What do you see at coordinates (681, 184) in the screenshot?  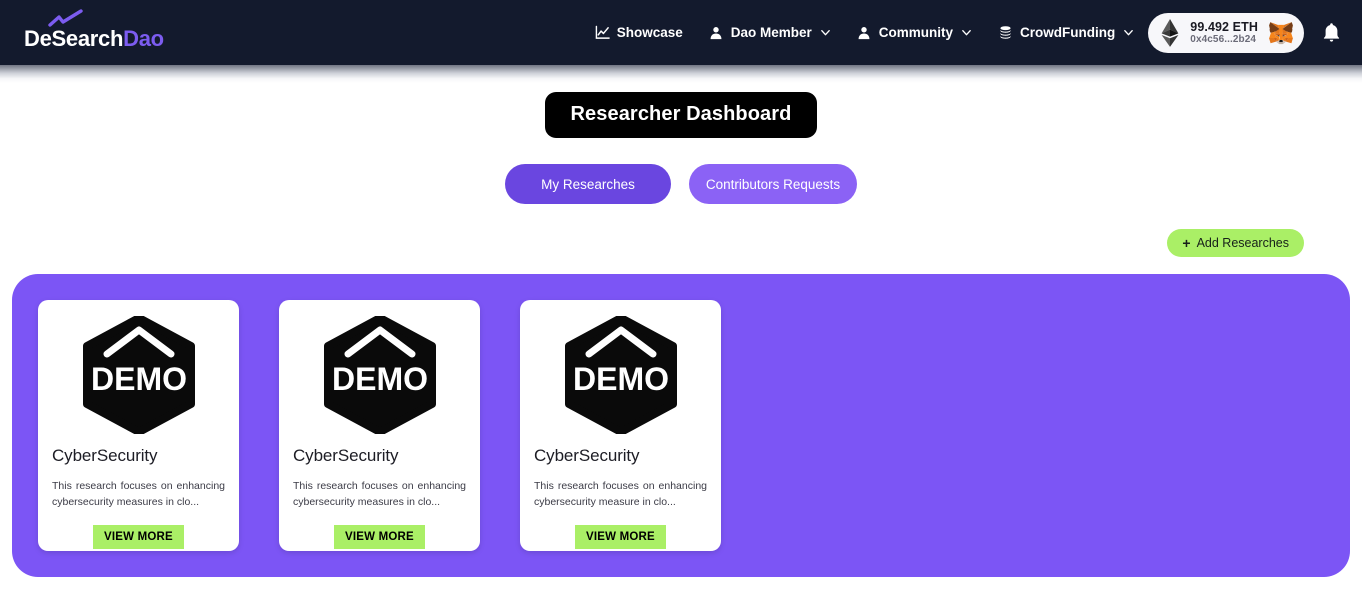 I see `dashboard-tabs: My Researches Contributors Requests` at bounding box center [681, 184].